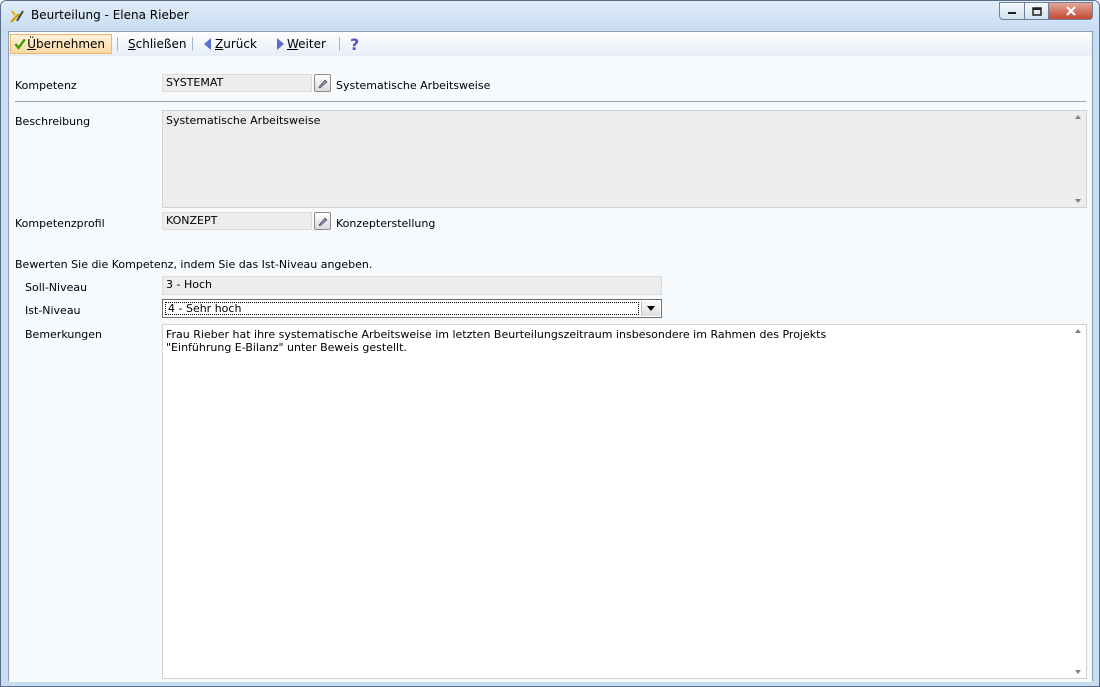 Image resolution: width=1100 pixels, height=687 pixels. Describe the element at coordinates (46, 85) in the screenshot. I see `kompetenz-label: Kompetenz` at that location.